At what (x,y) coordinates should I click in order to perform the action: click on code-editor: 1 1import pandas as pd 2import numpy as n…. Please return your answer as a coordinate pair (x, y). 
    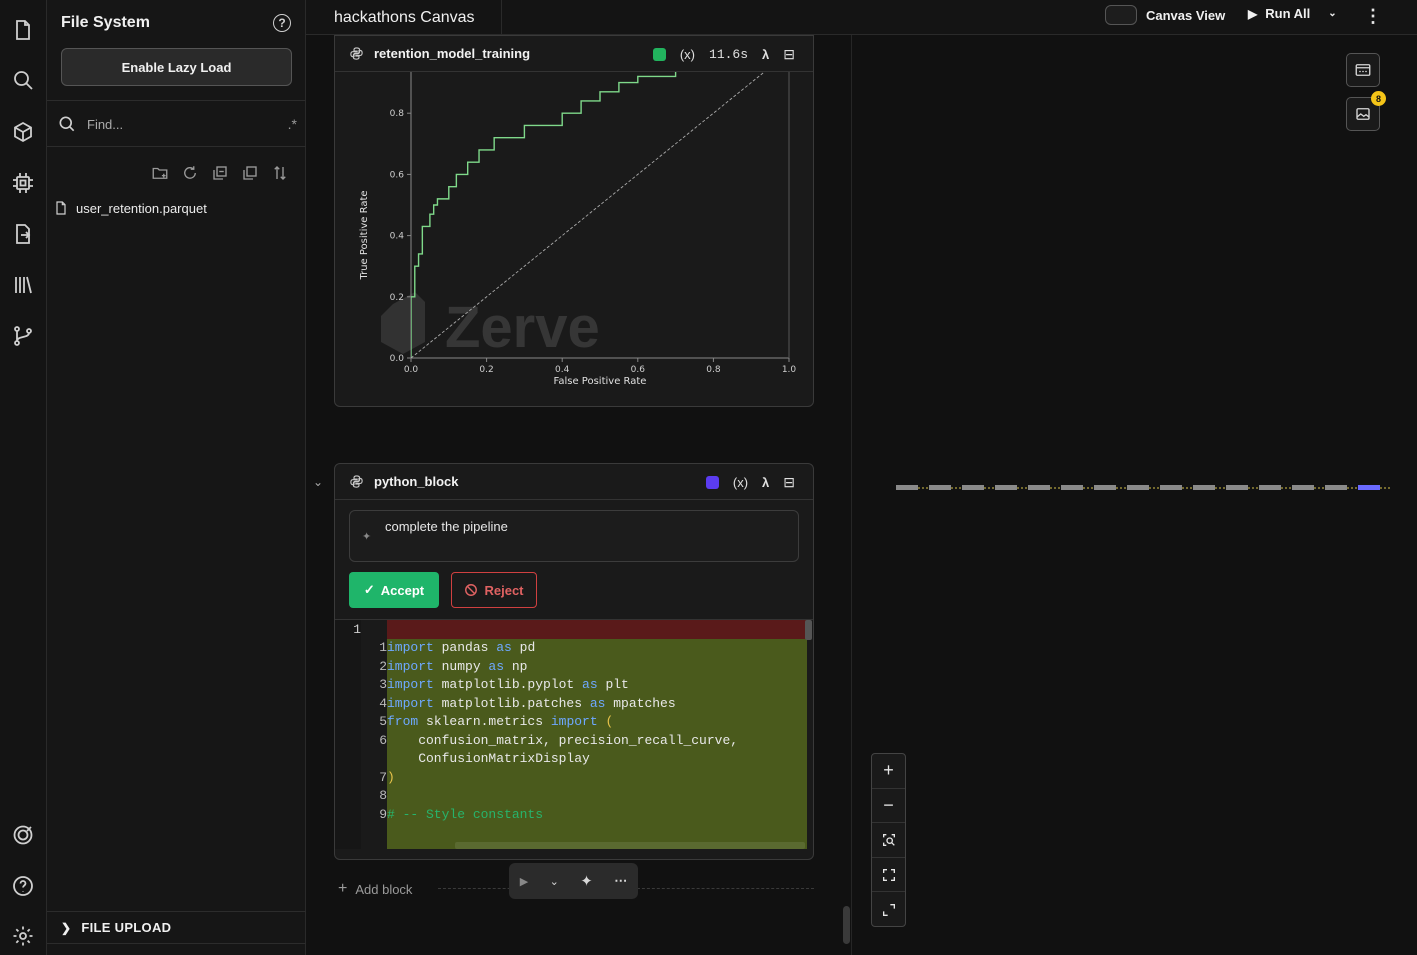
    Looking at the image, I should click on (574, 734).